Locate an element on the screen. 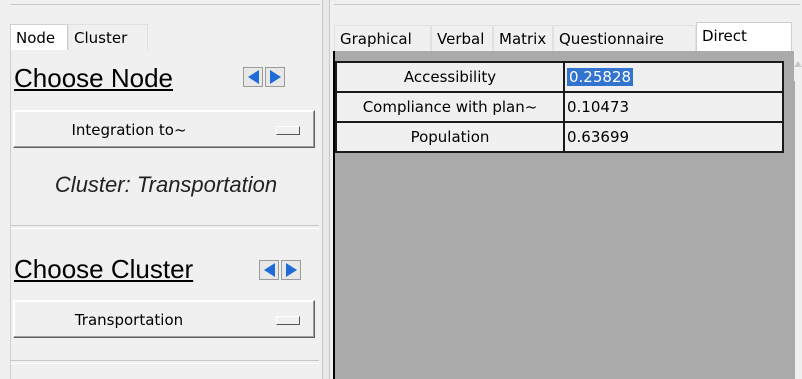 The image size is (802, 379). top-strip is located at coordinates (401, 5).